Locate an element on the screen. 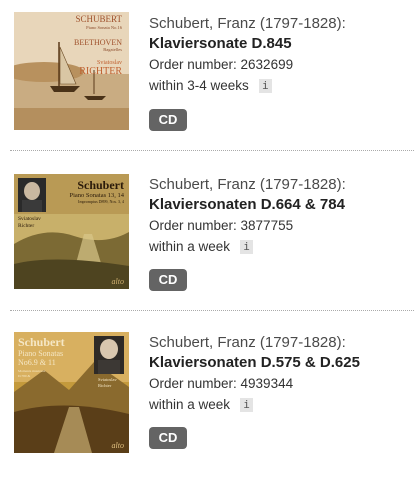  availability: within 3-4 weeks i is located at coordinates (247, 86).